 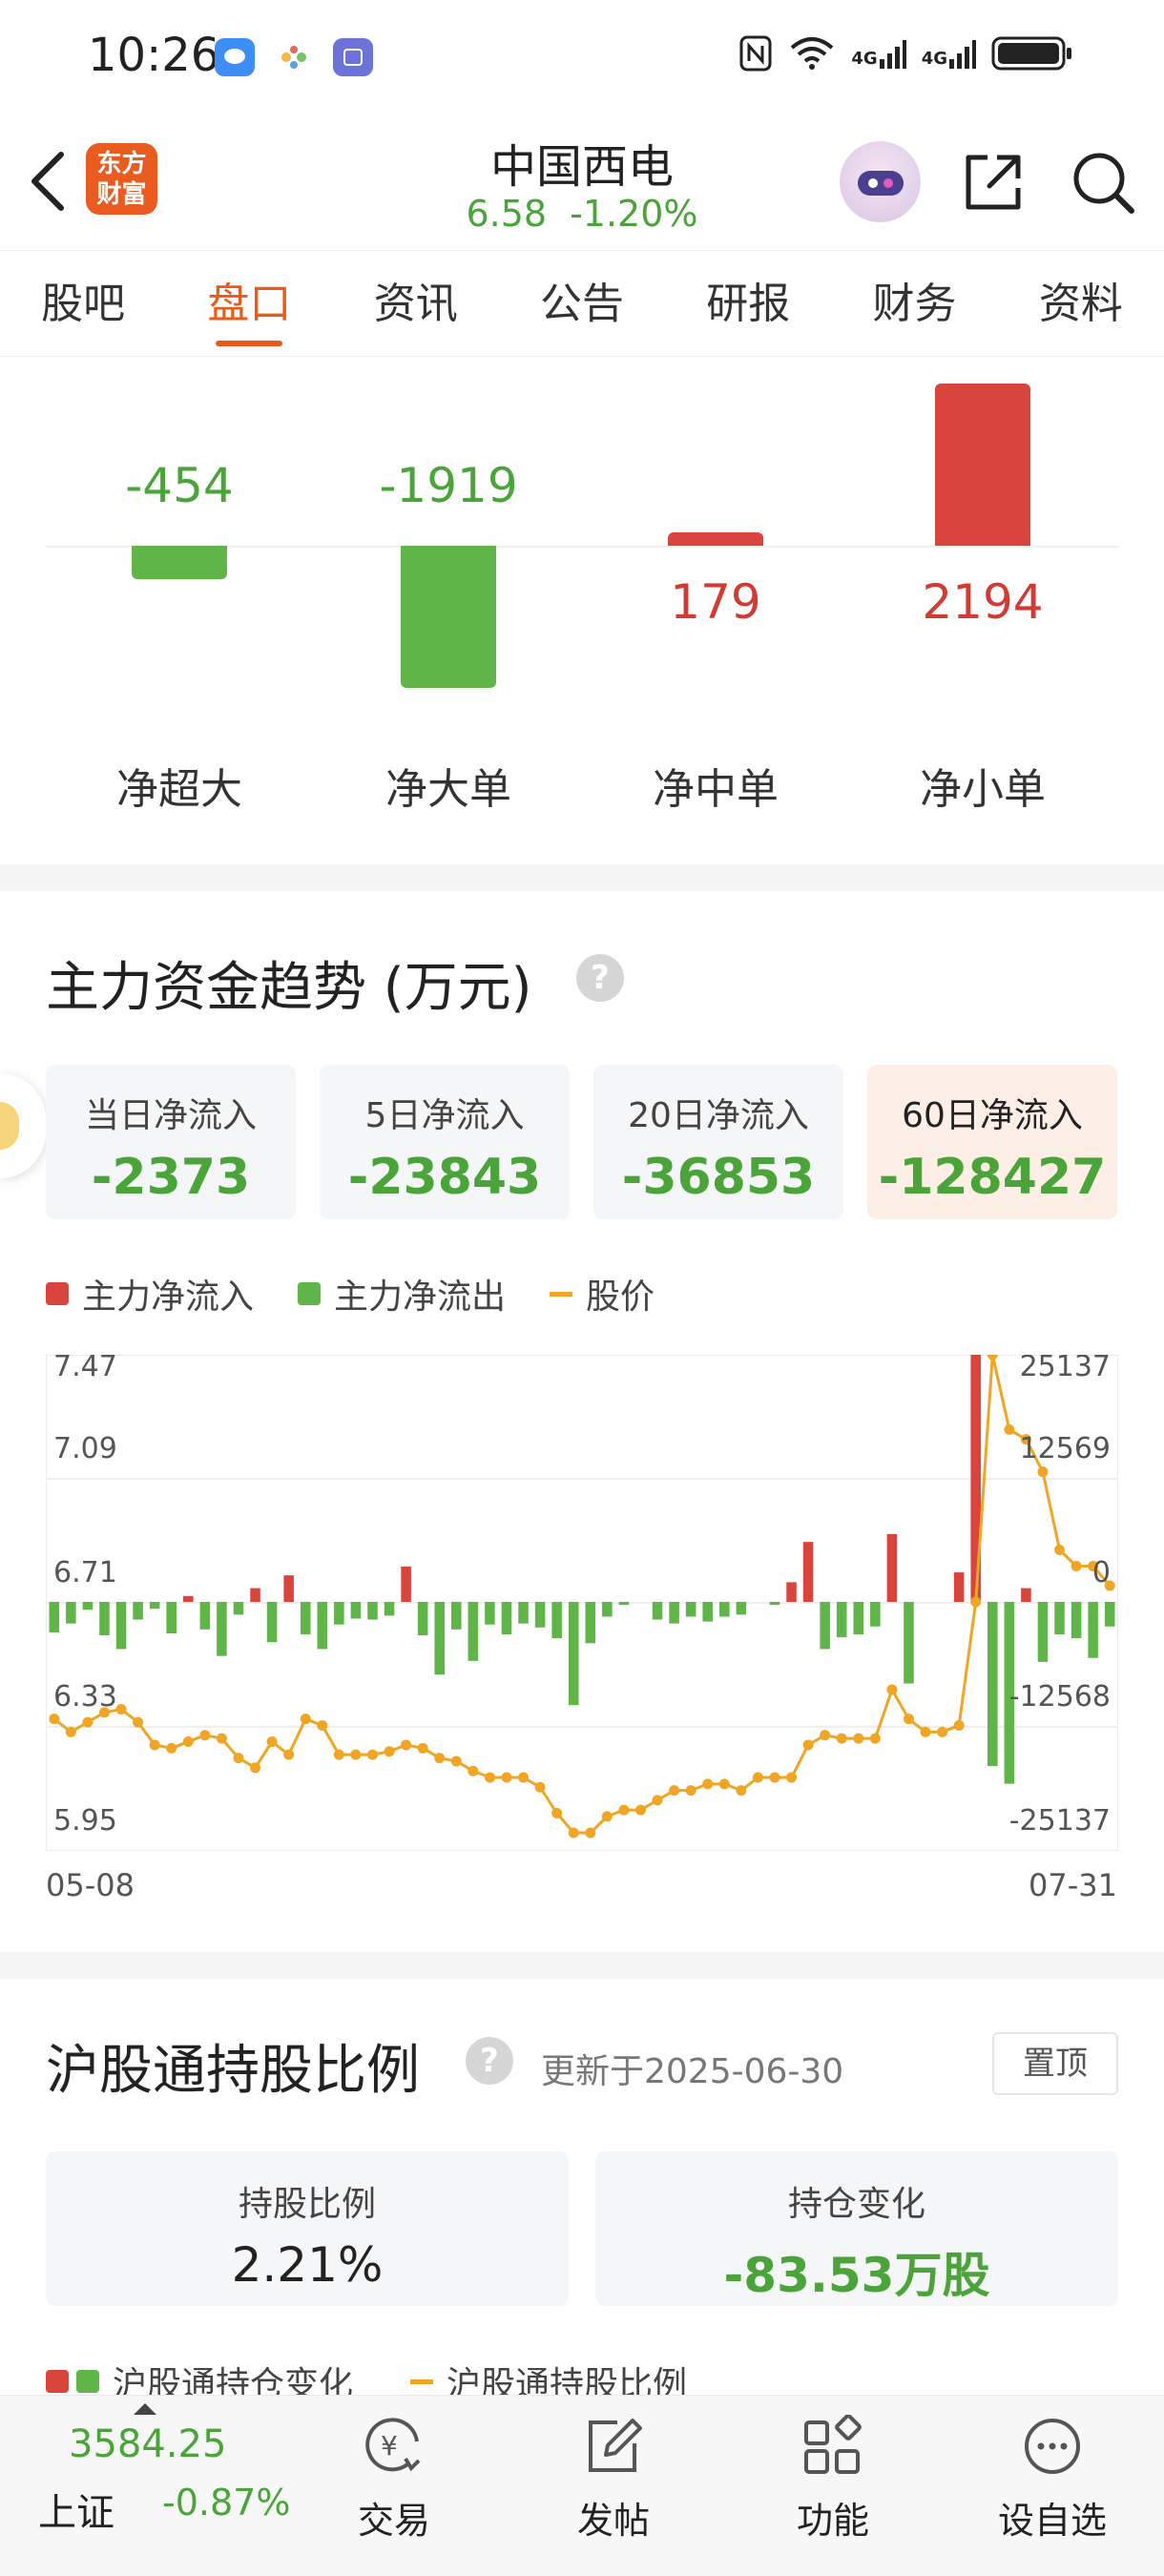 I want to click on stat-card-60day: 60日净流入 -128427, so click(x=992, y=1142).